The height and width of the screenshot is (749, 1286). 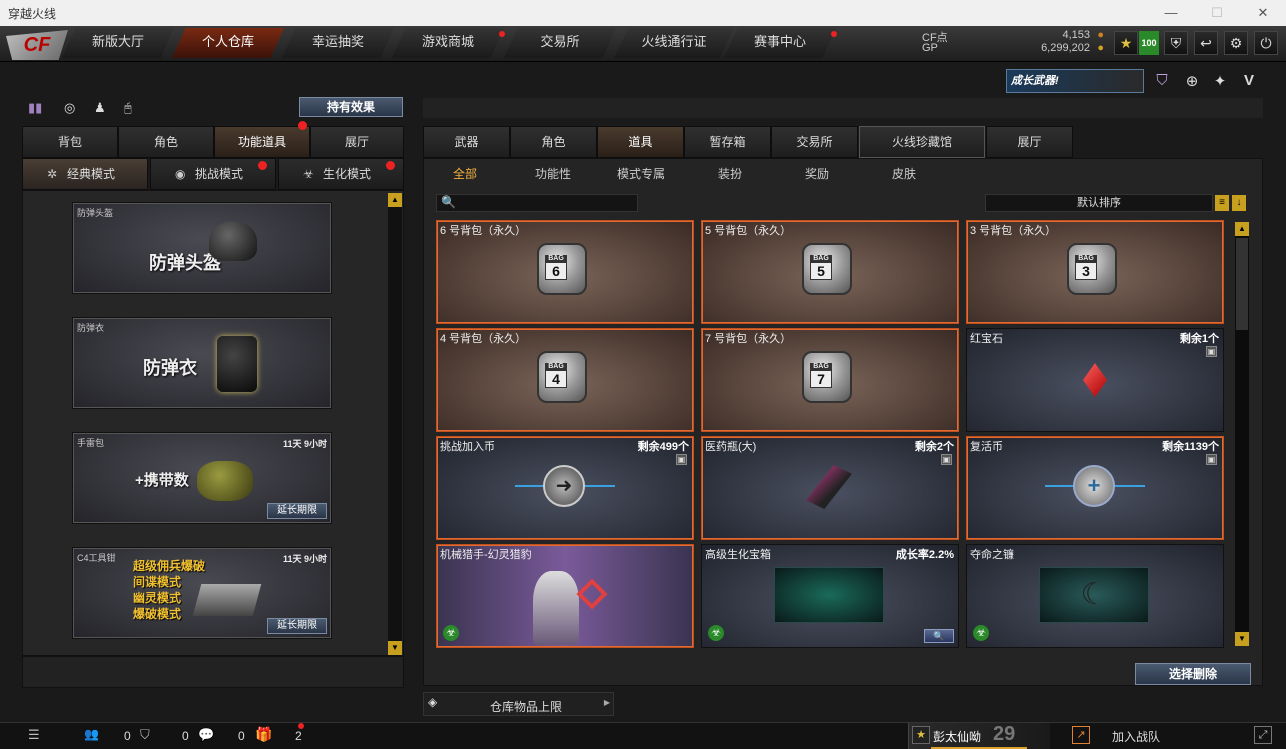 I want to click on nav-tab-lobby: 新版大厅, so click(x=118, y=43).